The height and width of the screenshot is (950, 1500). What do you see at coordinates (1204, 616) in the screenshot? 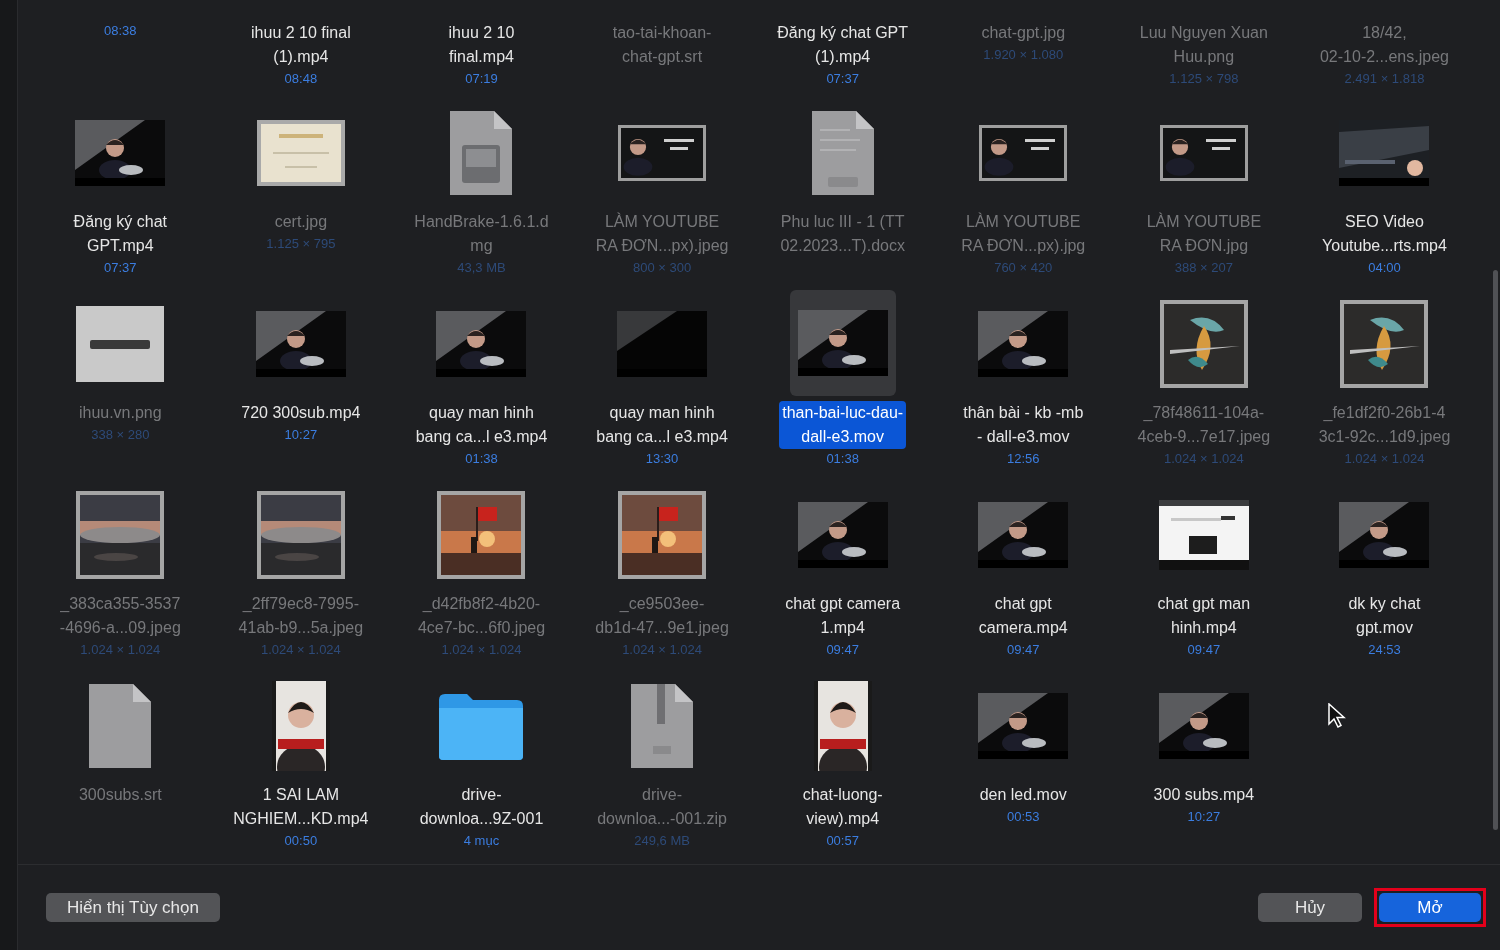
I see `file-name: chat gpt man hinh.mp4` at bounding box center [1204, 616].